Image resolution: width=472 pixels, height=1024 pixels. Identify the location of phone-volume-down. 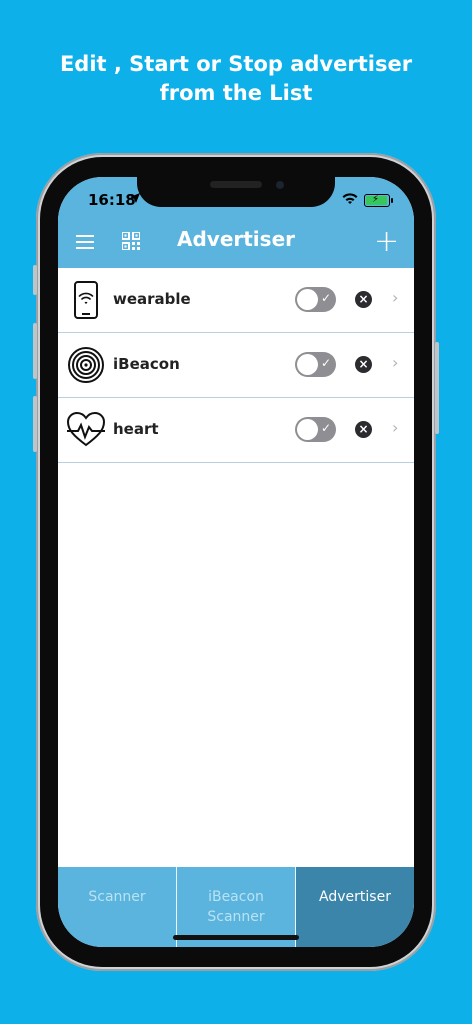
(35, 424).